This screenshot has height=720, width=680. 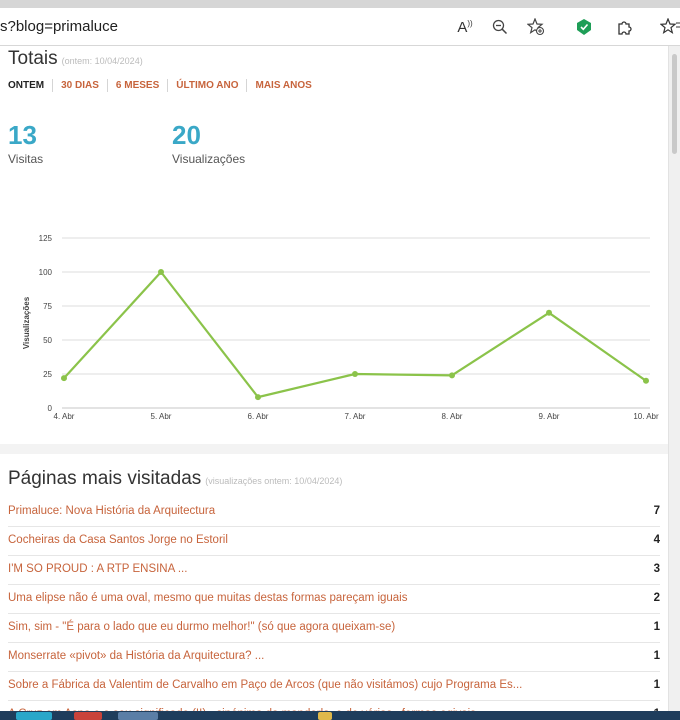 I want to click on totals-subtitle: (ontem: 10/04/2024), so click(x=102, y=61).